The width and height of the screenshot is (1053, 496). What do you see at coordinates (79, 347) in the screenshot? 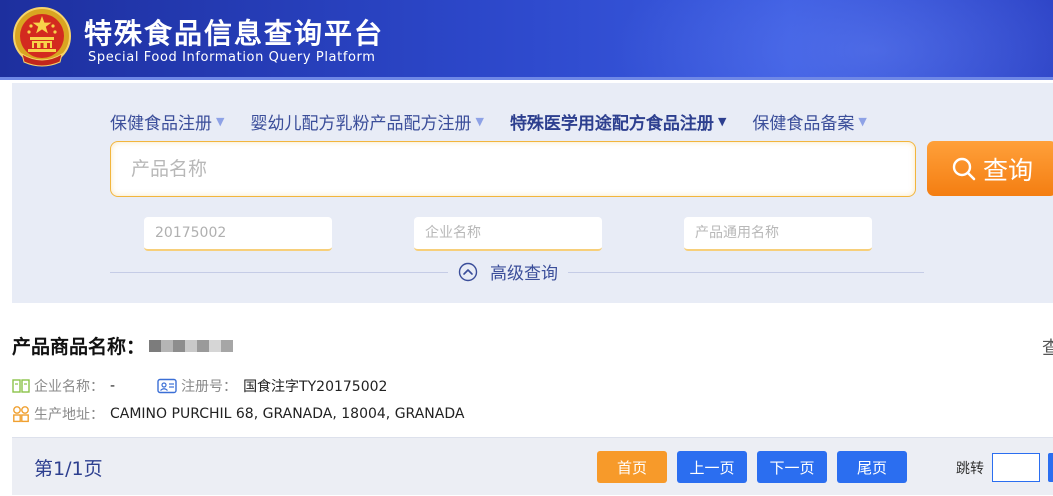
I see `product-name-label: 产品商品名称：` at bounding box center [79, 347].